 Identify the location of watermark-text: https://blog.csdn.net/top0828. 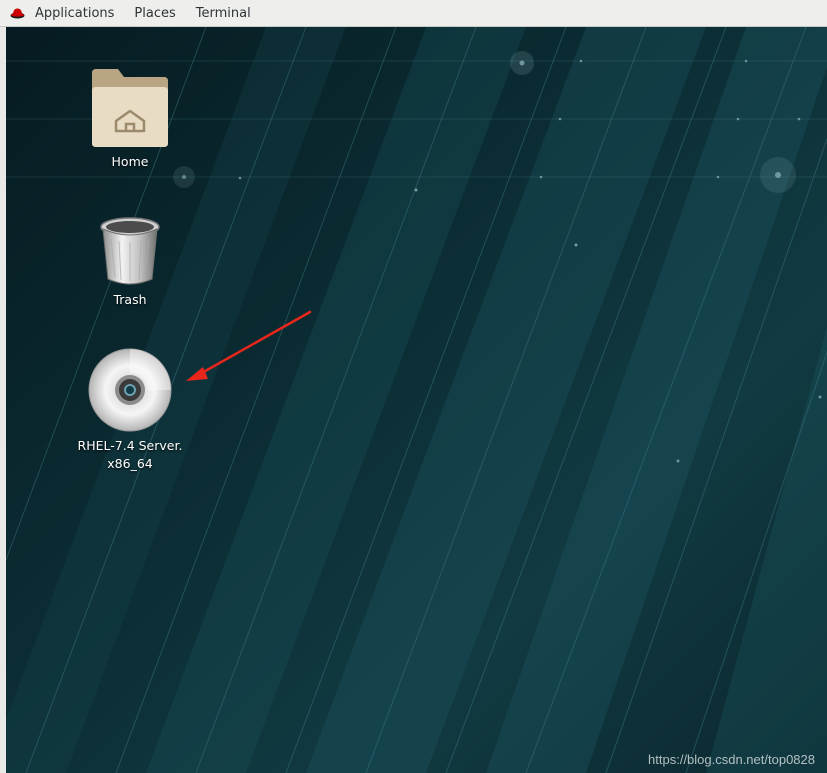
(731, 759).